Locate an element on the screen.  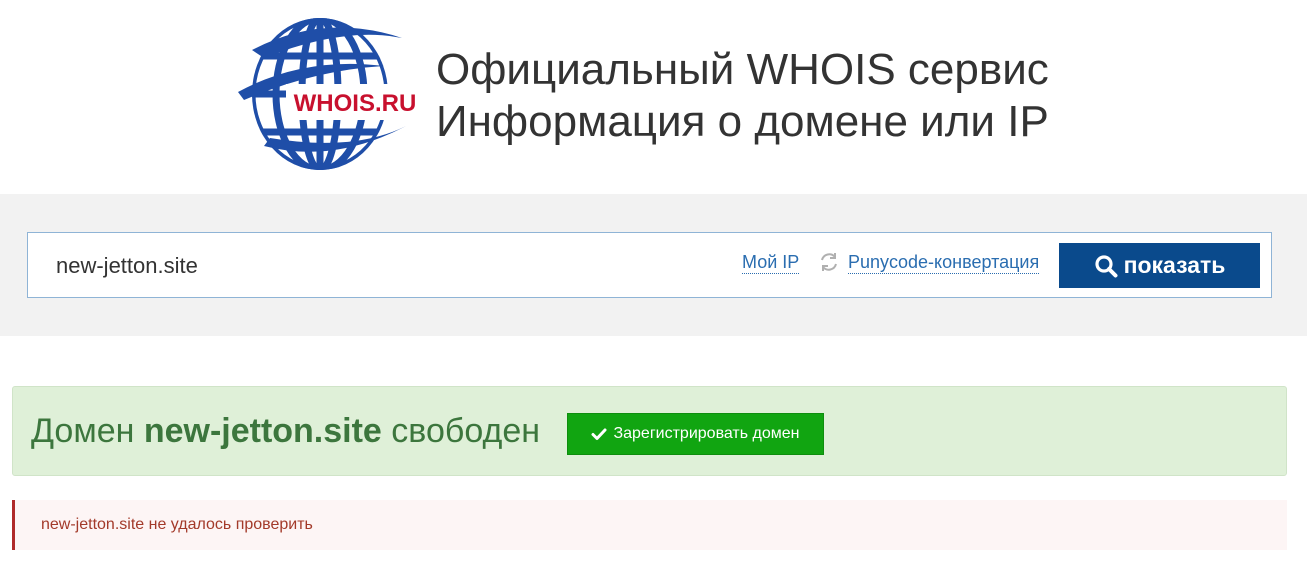
check-icon is located at coordinates (599, 434).